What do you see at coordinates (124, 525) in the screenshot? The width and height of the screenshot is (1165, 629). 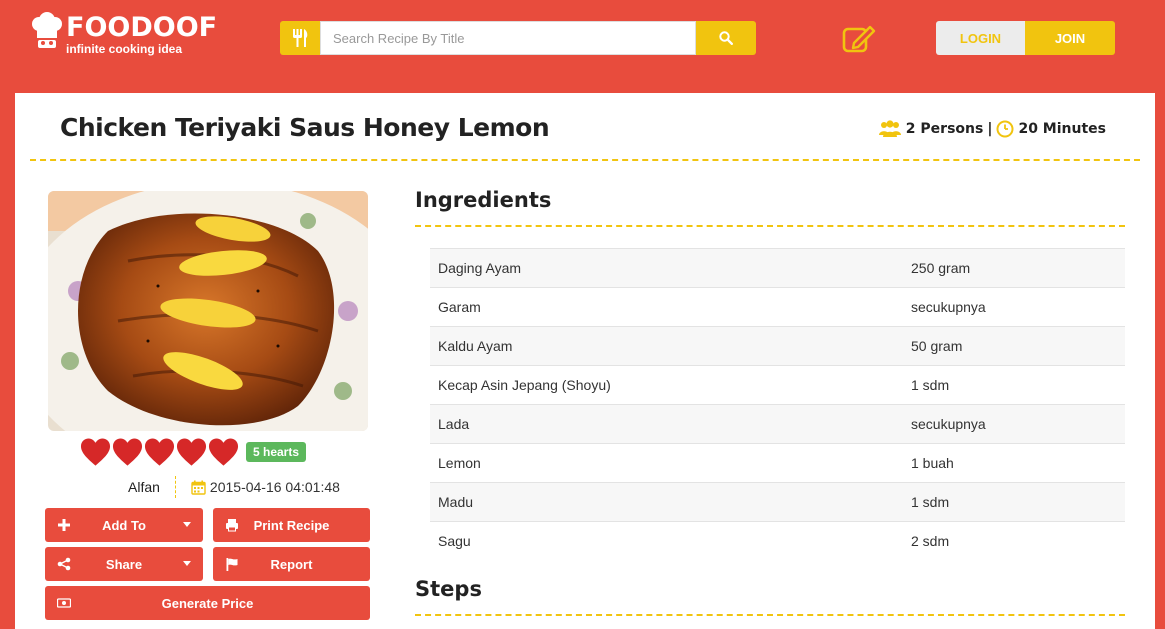 I see `add-to-button: Add To` at bounding box center [124, 525].